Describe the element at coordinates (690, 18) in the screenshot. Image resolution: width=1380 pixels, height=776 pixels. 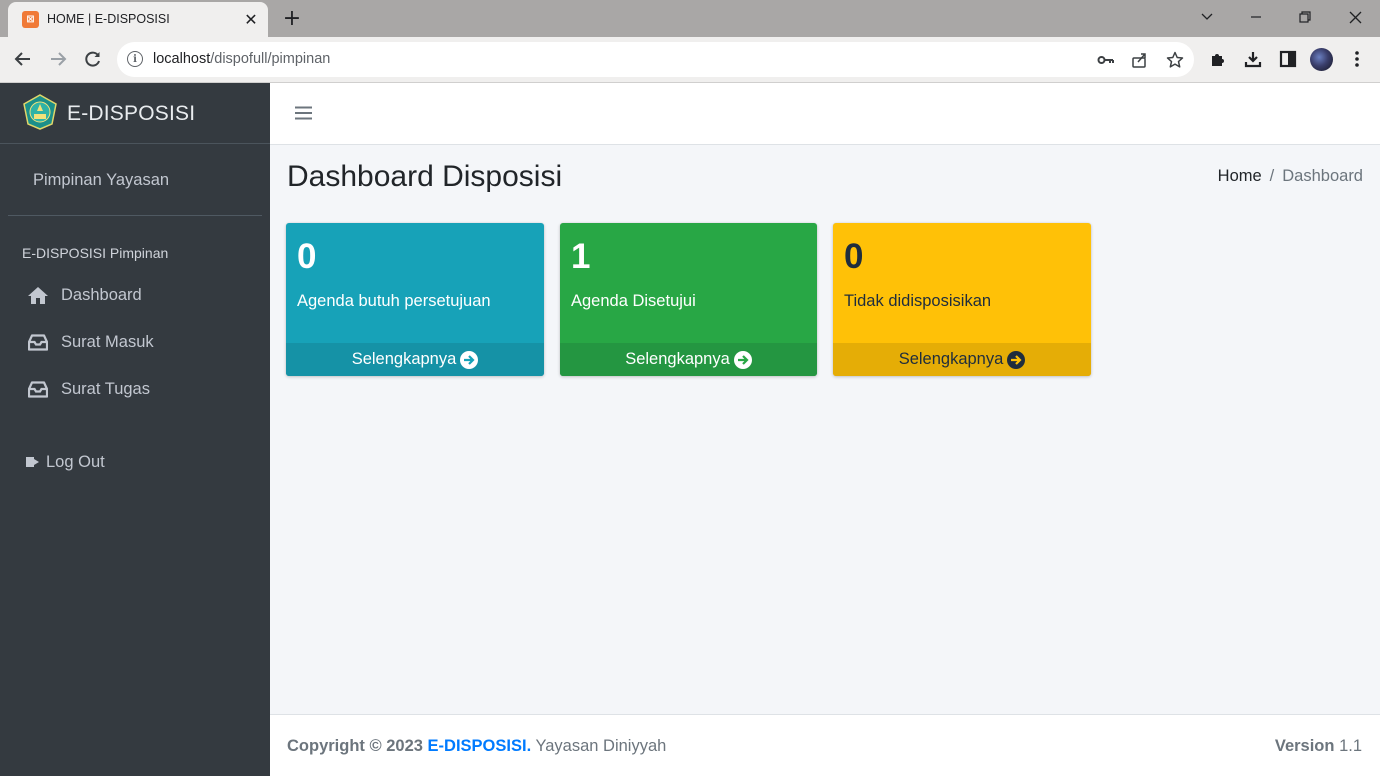
I see `browser-tabstrip: ⊠ HOME | E-DISPOSISI ✕ +` at that location.